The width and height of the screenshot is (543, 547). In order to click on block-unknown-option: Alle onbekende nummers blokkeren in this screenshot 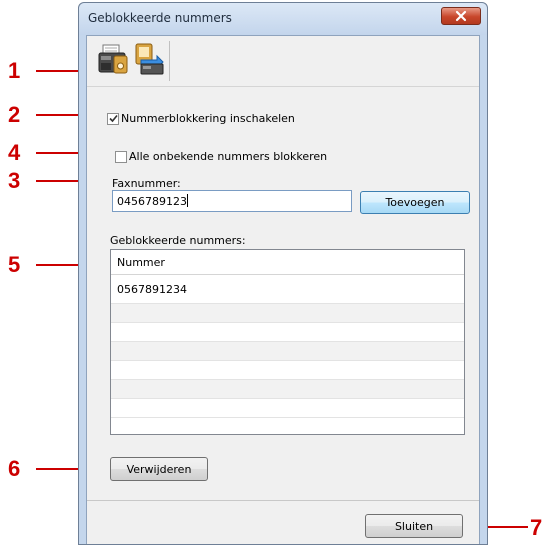, I will do `click(221, 156)`.